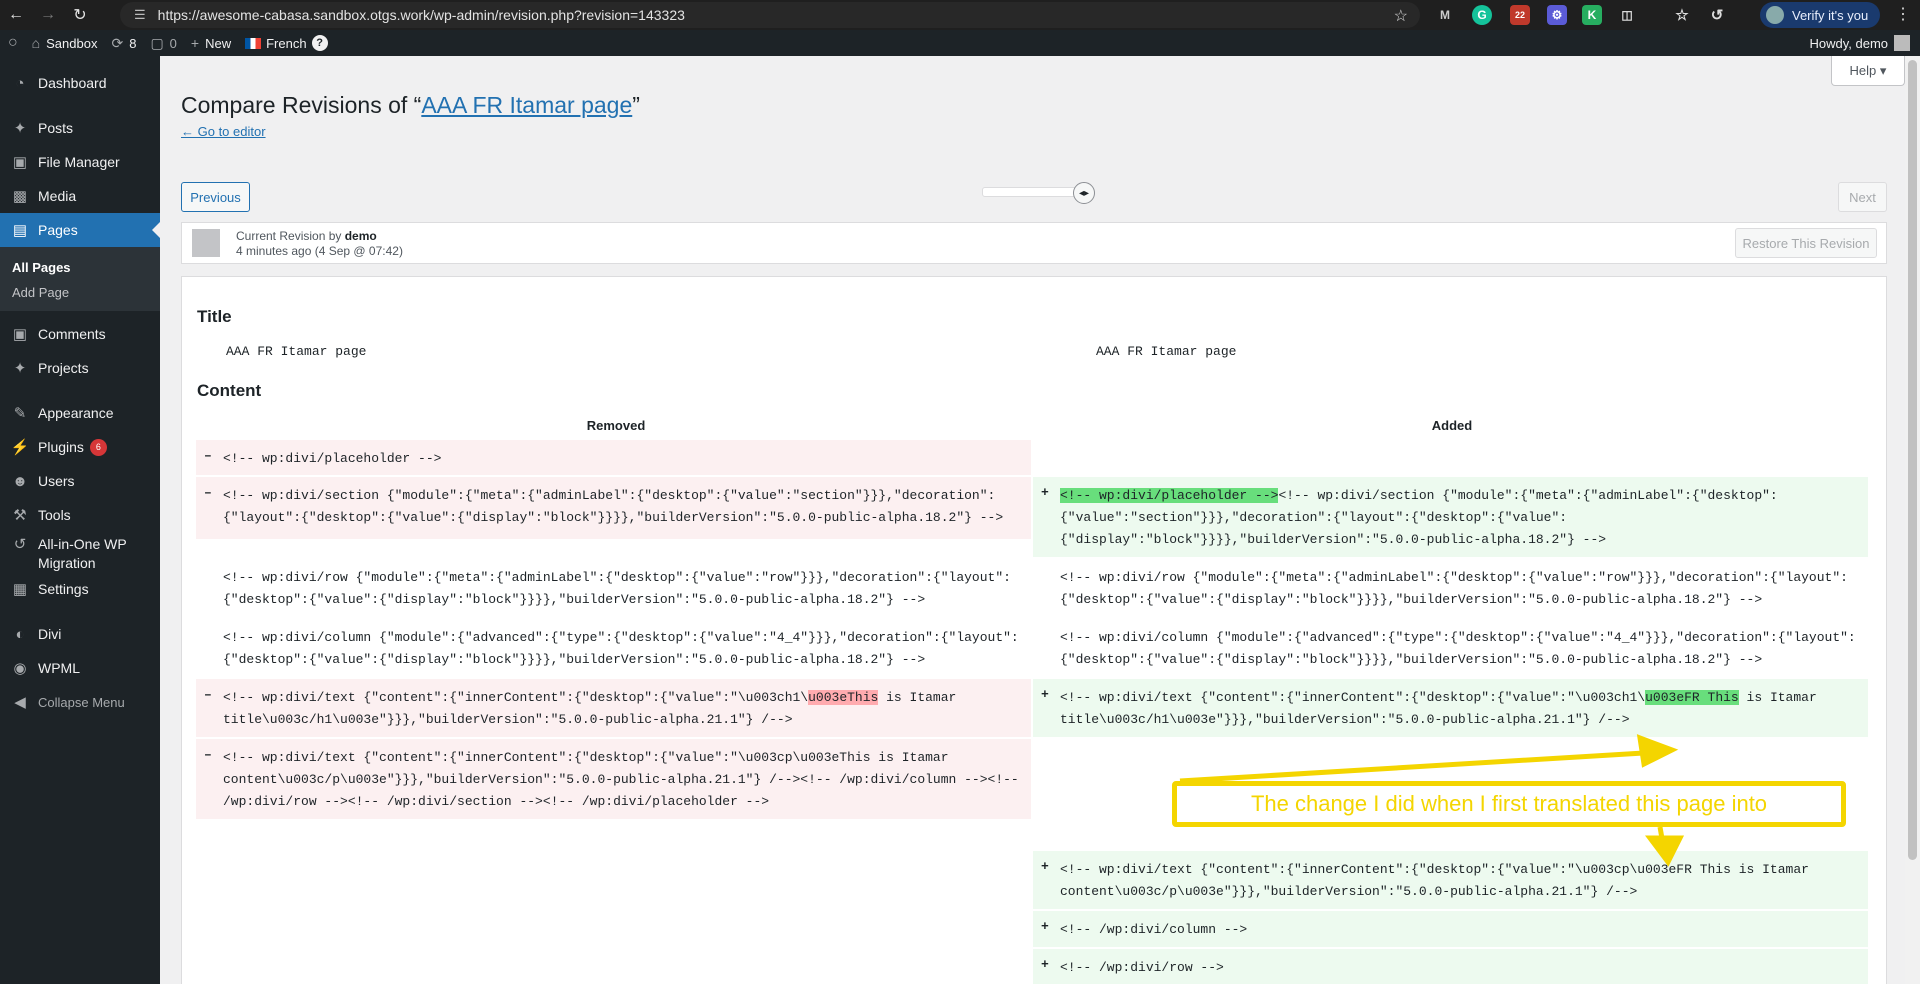 Image resolution: width=1920 pixels, height=984 pixels. Describe the element at coordinates (1902, 43) in the screenshot. I see `user-avatar` at that location.